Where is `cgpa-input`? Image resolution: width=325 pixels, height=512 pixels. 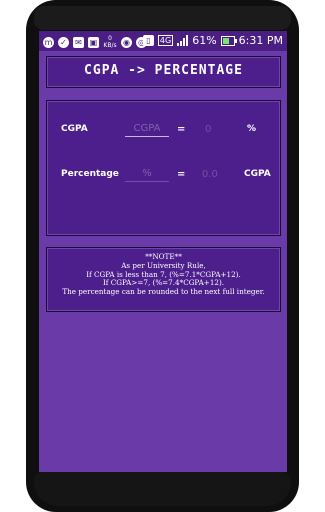 cgpa-input is located at coordinates (147, 129).